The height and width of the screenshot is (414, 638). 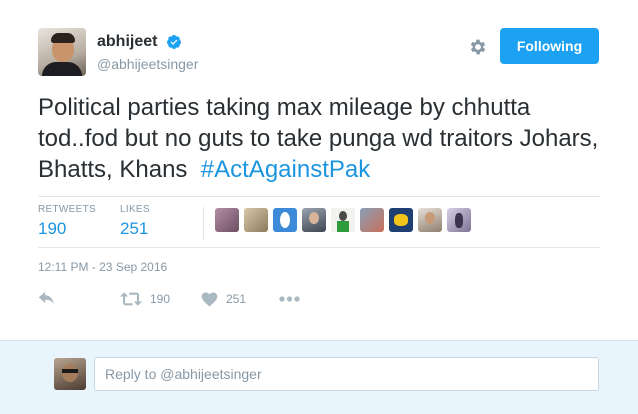 I want to click on more-dots-icon, so click(x=289, y=299).